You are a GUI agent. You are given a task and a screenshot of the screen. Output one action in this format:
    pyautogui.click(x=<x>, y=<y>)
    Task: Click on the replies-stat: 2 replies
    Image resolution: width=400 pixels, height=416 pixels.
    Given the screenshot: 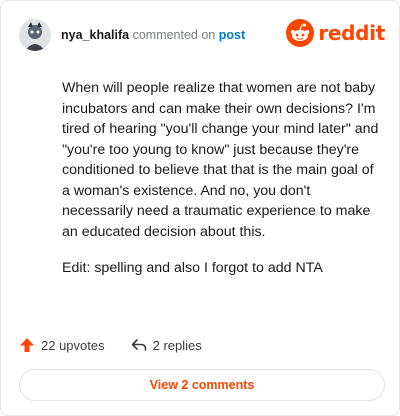 What is the action you would take?
    pyautogui.click(x=166, y=345)
    